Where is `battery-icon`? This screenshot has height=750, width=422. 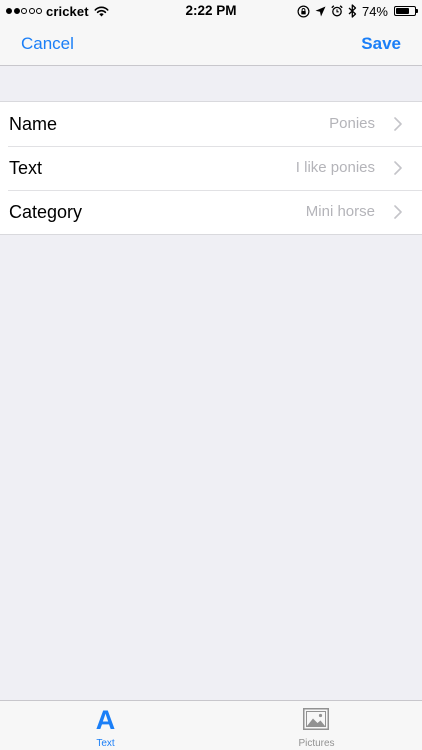 battery-icon is located at coordinates (406, 11).